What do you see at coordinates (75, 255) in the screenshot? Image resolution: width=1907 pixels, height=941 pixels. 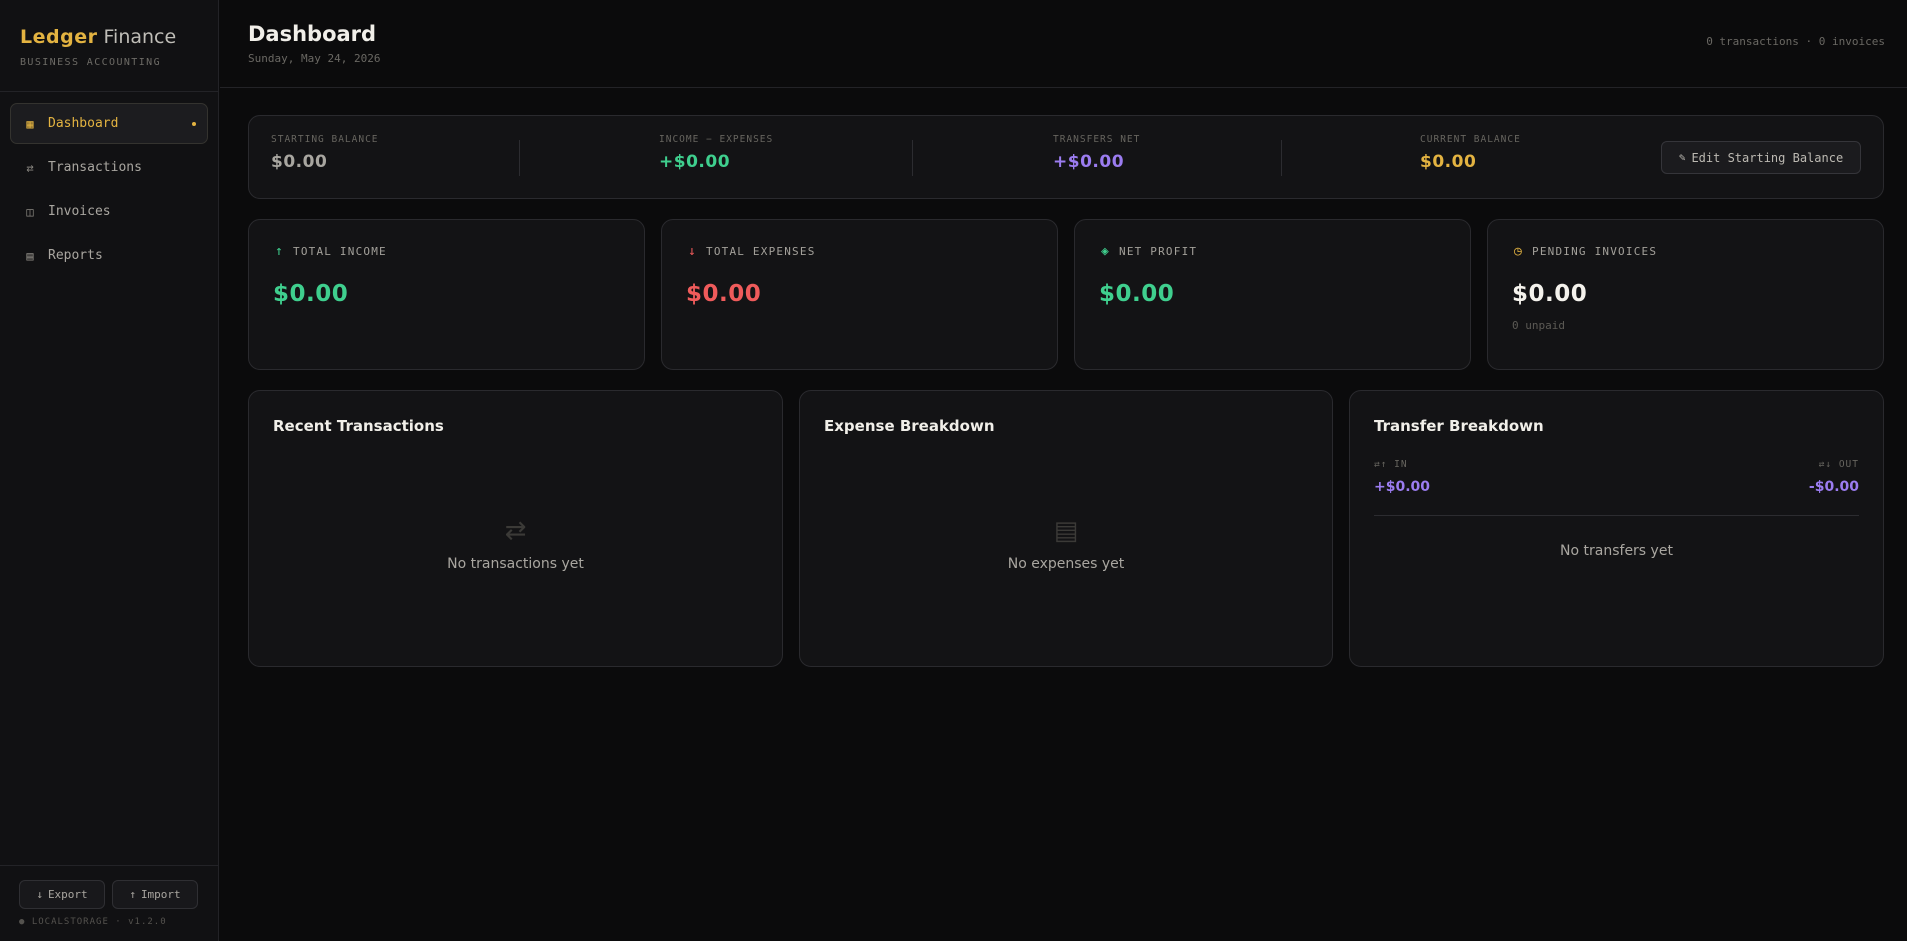 I see `sidebar-item-label: Reports` at bounding box center [75, 255].